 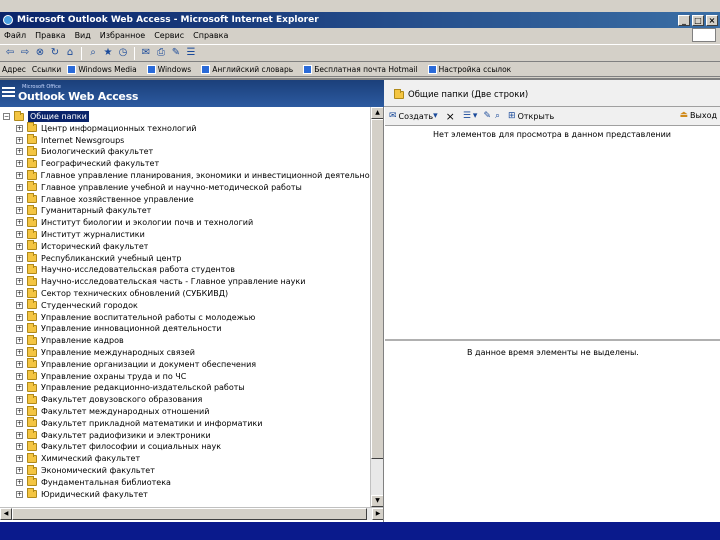 What do you see at coordinates (377, 289) in the screenshot?
I see `scroll-thumb` at bounding box center [377, 289].